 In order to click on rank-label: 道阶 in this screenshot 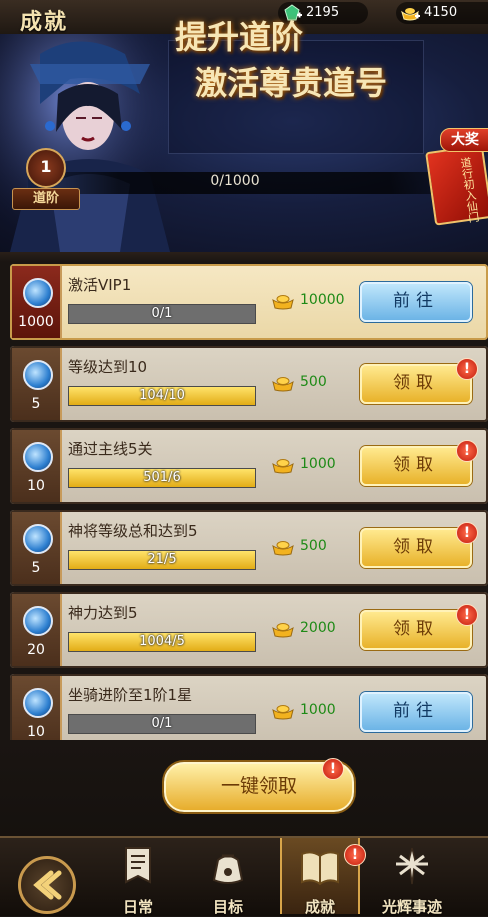, I will do `click(46, 199)`.